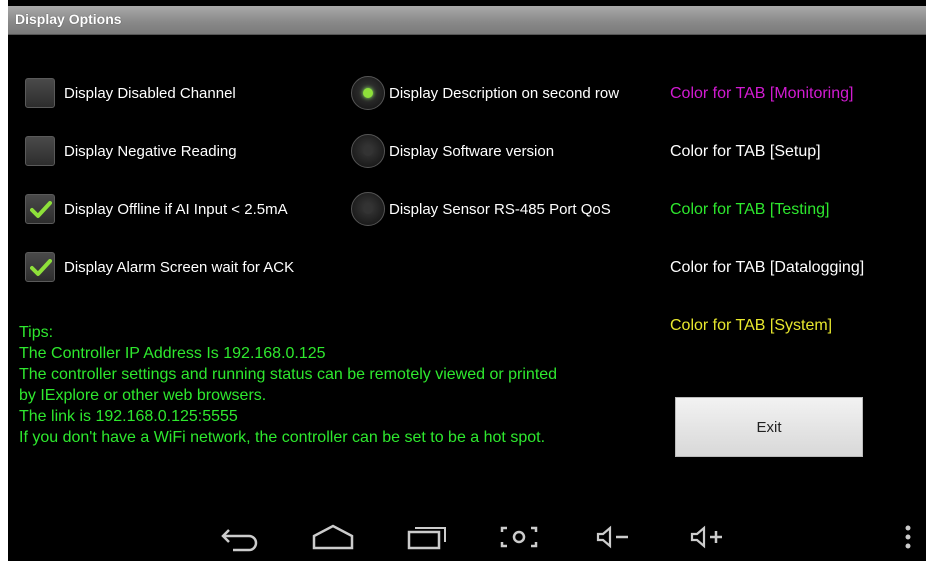 This screenshot has height=561, width=926. Describe the element at coordinates (143, 395) in the screenshot. I see `tips-line: by IExplore or other web browsers.` at that location.